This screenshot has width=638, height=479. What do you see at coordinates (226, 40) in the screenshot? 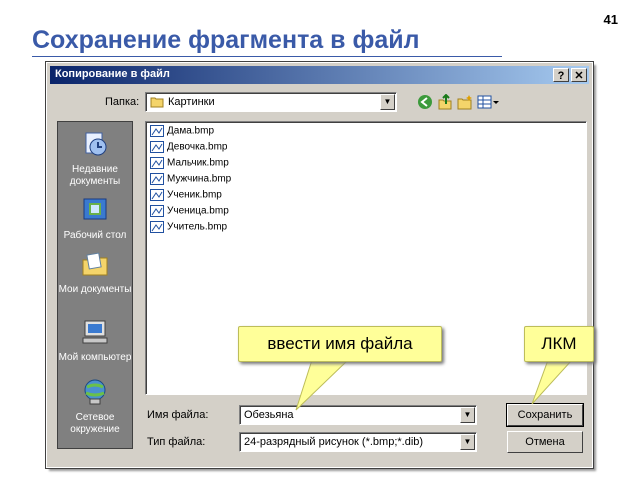
I see `slide-title: Сохранение фрагмента в файл` at bounding box center [226, 40].